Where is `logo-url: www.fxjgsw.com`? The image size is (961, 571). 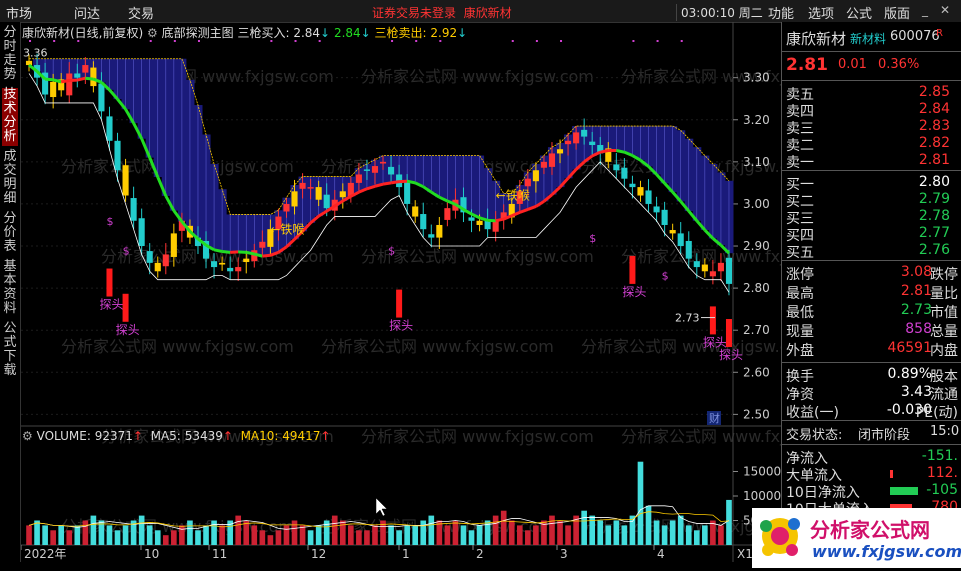 logo-url: www.fxjgsw.com is located at coordinates (886, 551).